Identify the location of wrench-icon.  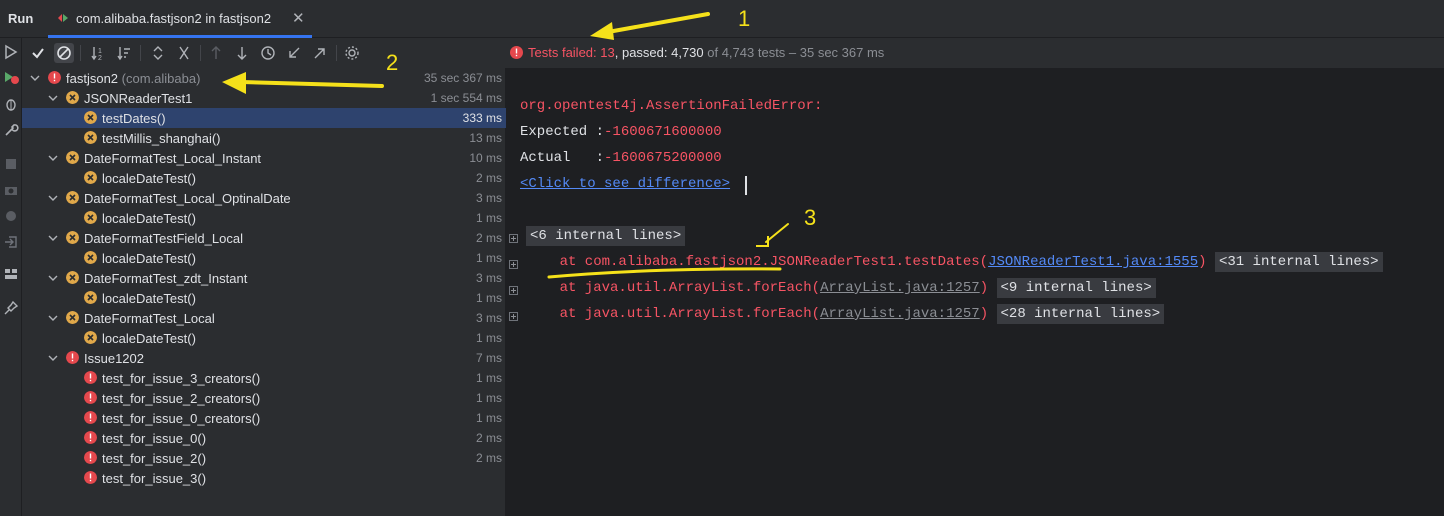
(11, 130).